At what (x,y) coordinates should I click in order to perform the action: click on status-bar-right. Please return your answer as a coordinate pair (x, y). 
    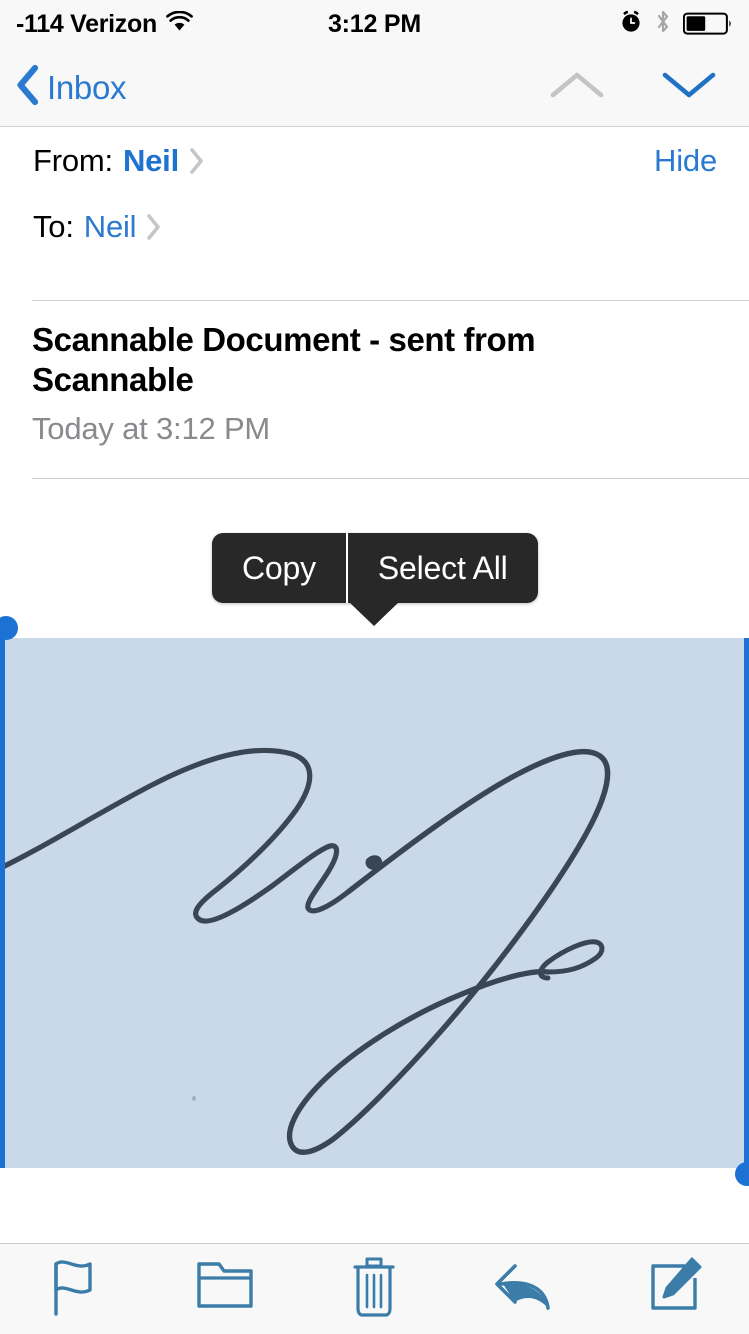
    Looking at the image, I should click on (577, 24).